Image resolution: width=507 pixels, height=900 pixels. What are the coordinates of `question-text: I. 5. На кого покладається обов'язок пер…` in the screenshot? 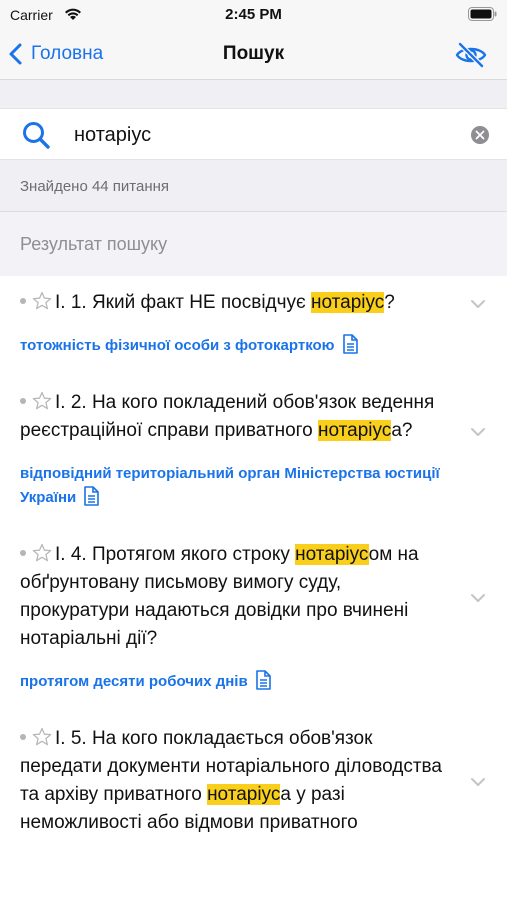 It's located at (253, 774).